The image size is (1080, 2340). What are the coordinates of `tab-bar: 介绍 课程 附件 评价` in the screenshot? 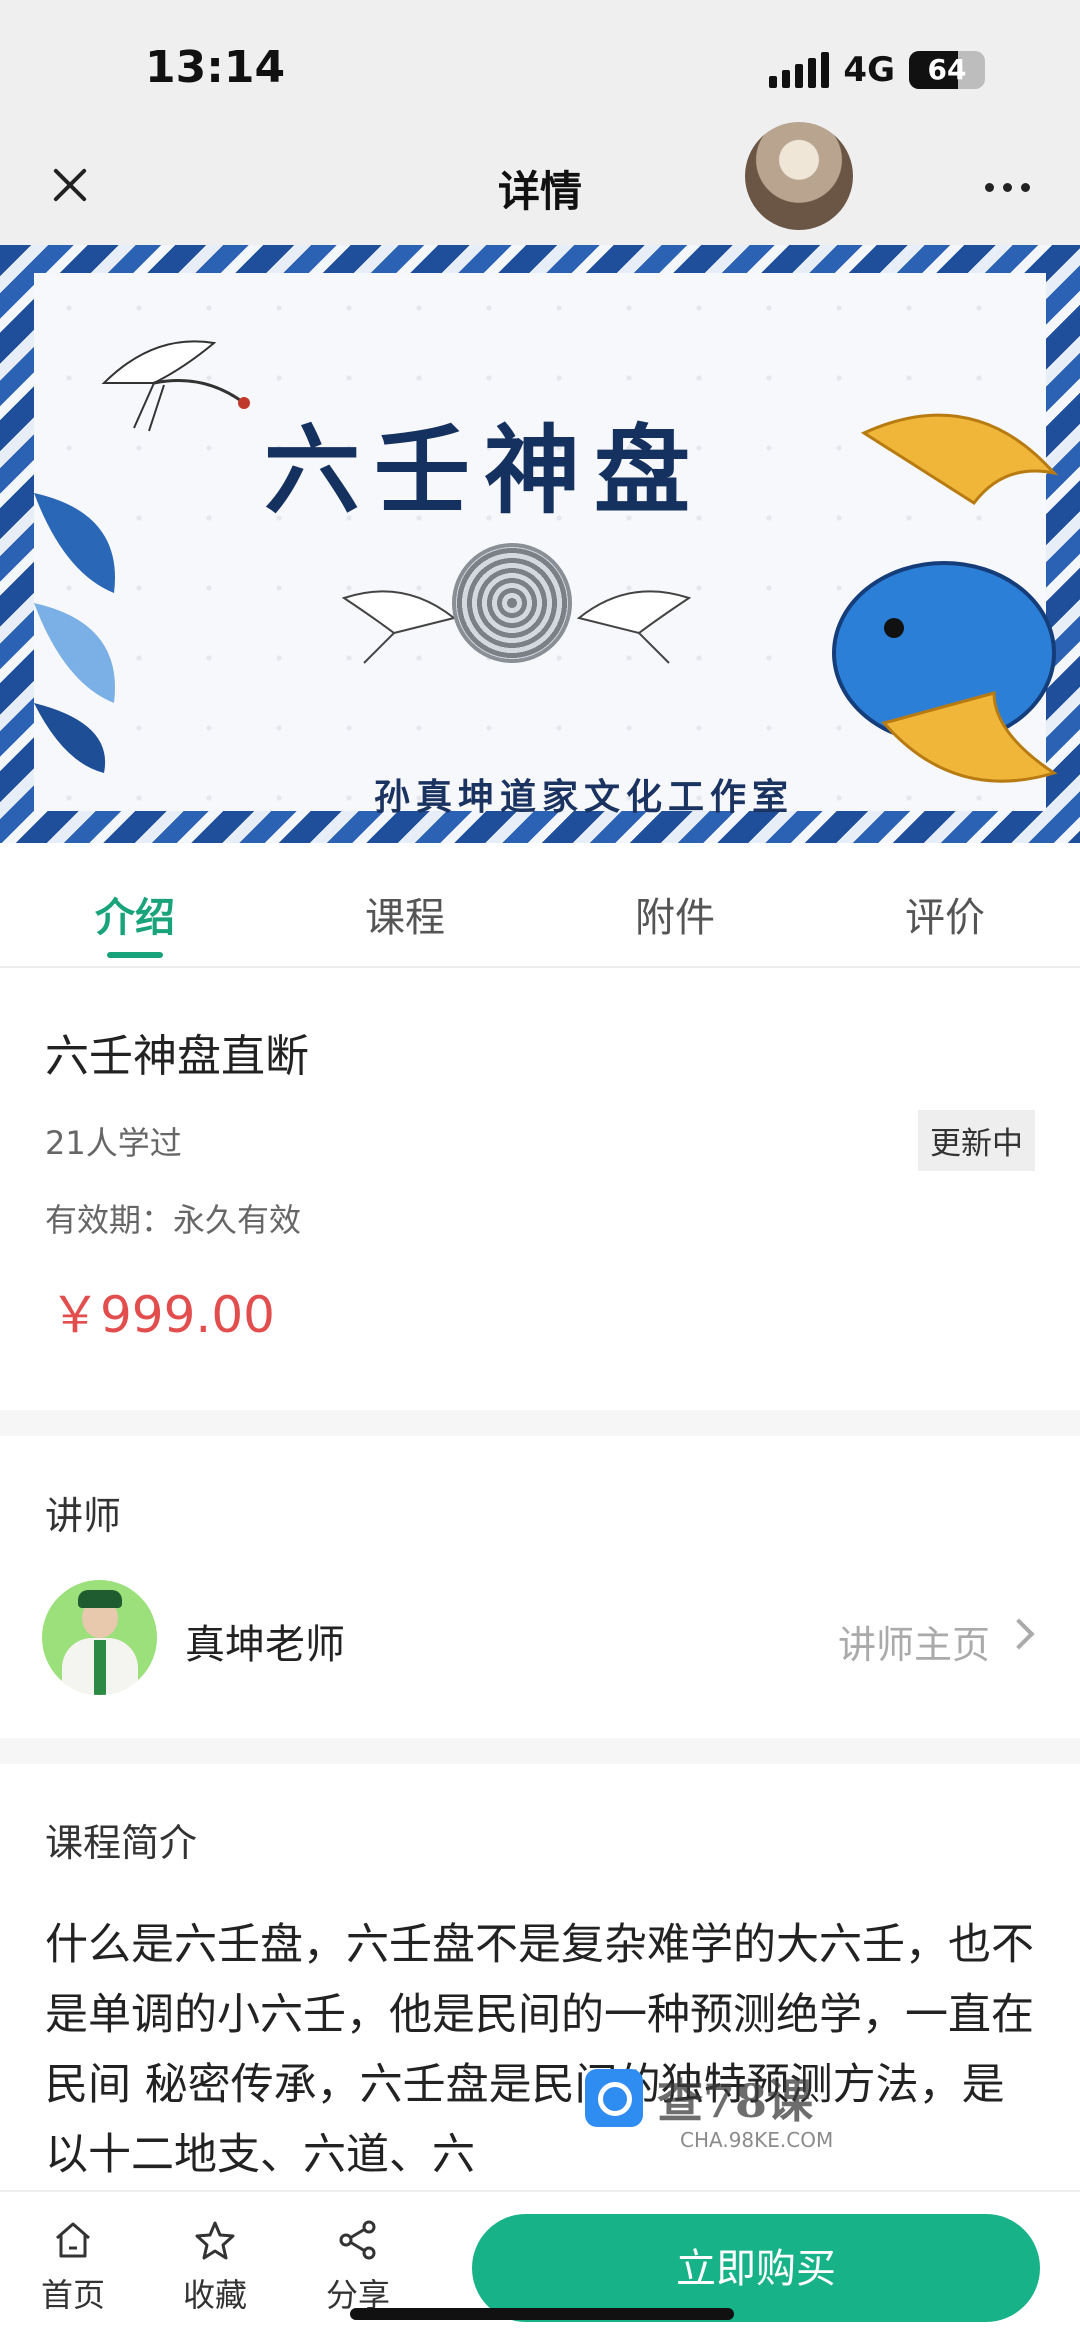 It's located at (540, 905).